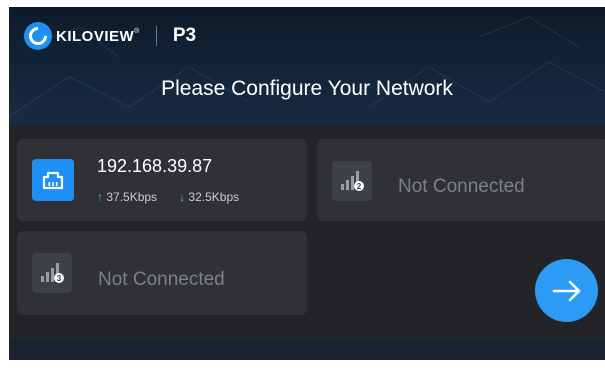  I want to click on next-button, so click(566, 290).